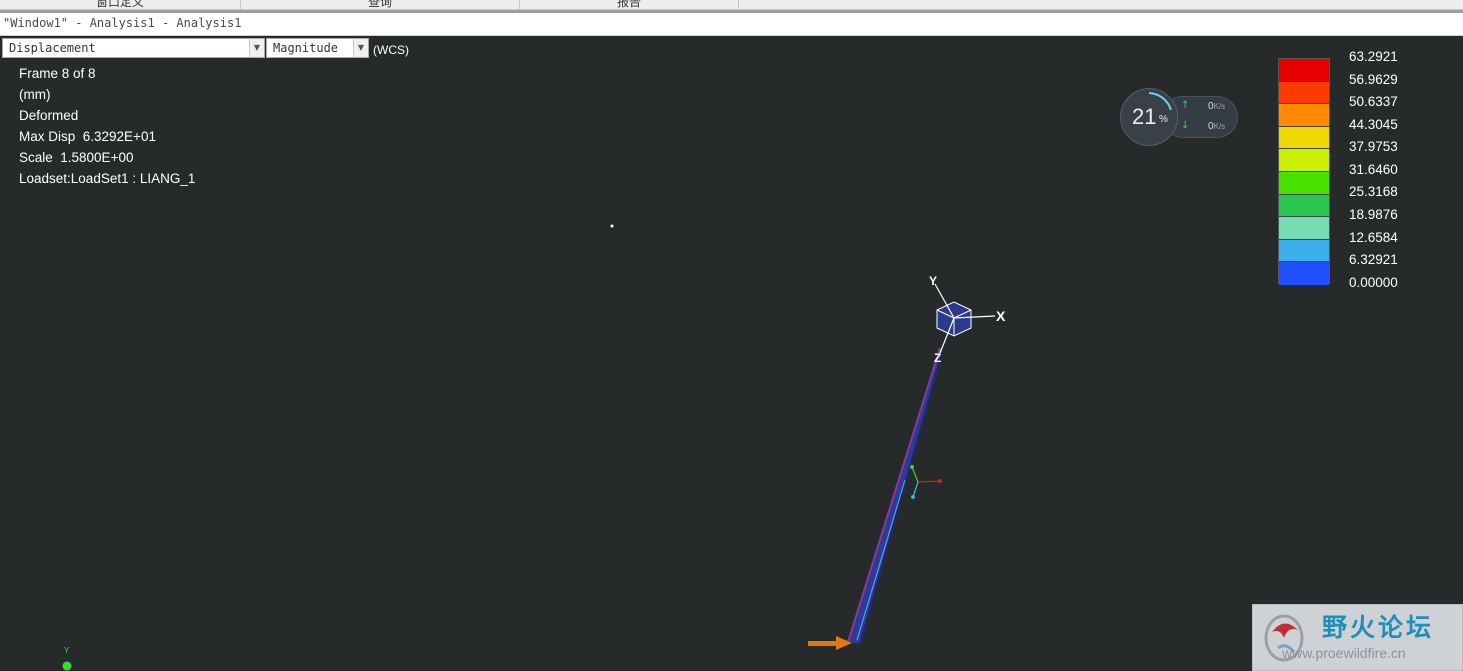 The image size is (1463, 671). I want to click on axis-z-label: Z, so click(937, 358).